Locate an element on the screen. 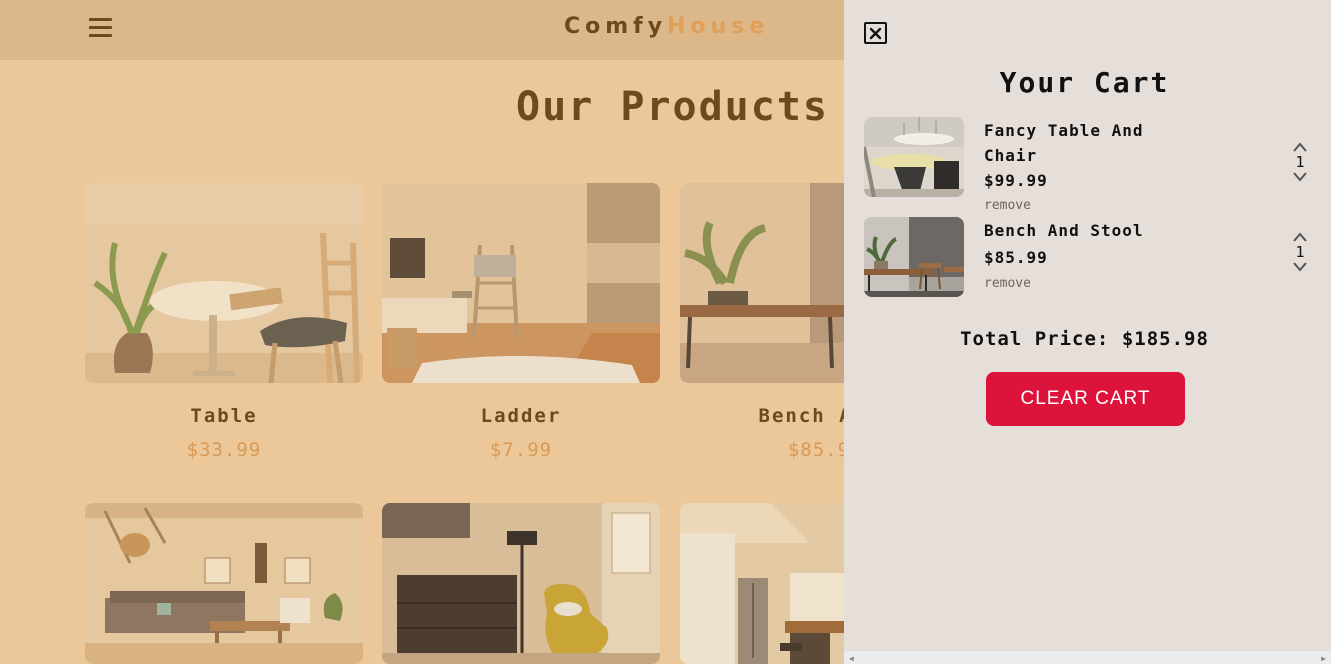 This screenshot has width=1331, height=664. product-price: $7.99 is located at coordinates (521, 450).